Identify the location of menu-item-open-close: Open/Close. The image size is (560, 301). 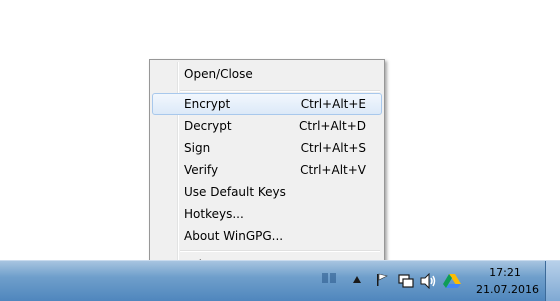
(267, 74).